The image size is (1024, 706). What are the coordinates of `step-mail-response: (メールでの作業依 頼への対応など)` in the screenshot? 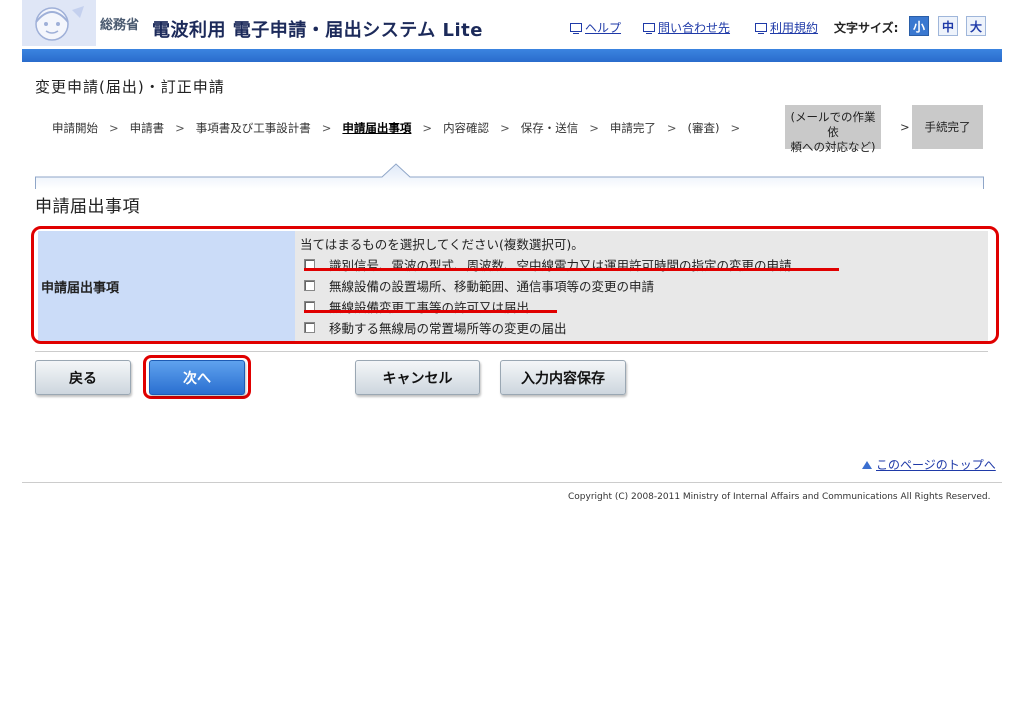 It's located at (833, 129).